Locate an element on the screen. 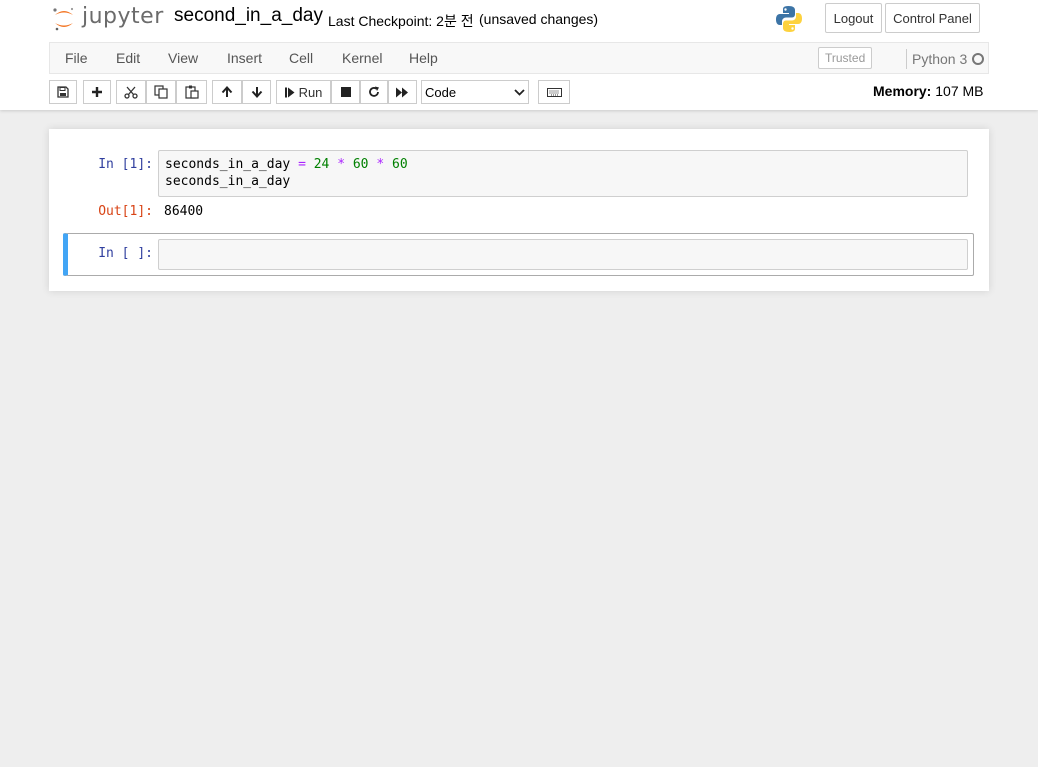  move-up-button is located at coordinates (227, 92).